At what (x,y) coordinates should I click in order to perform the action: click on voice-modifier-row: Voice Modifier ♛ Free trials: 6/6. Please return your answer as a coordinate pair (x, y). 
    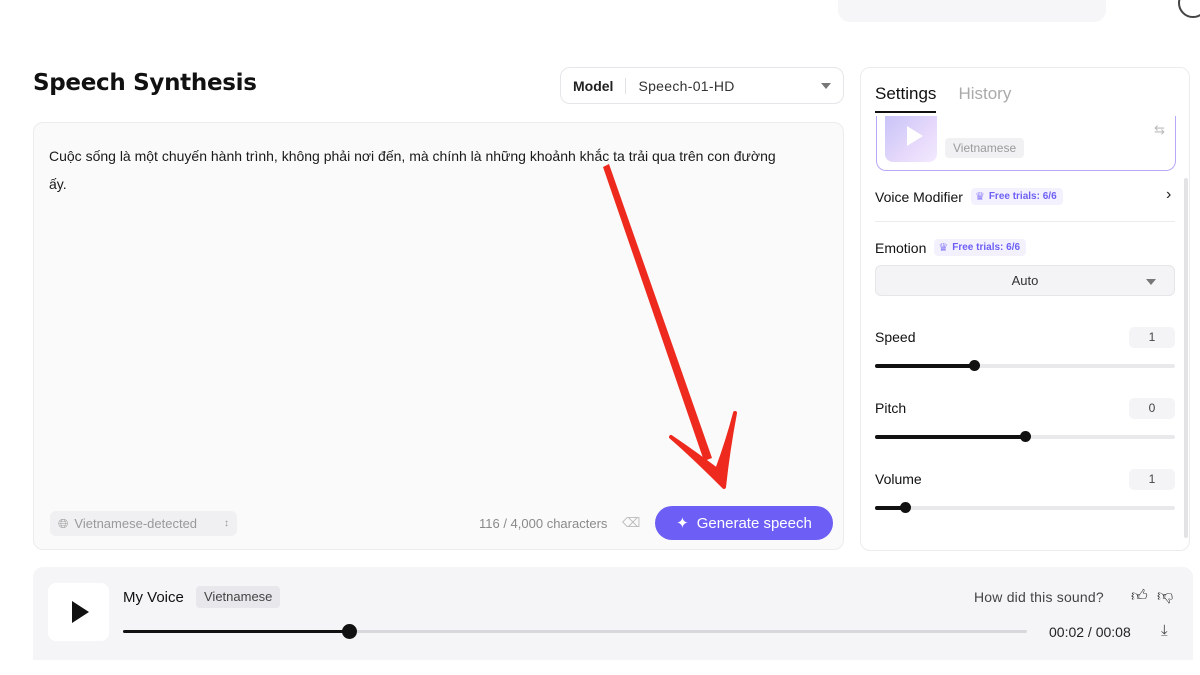
    Looking at the image, I should click on (969, 196).